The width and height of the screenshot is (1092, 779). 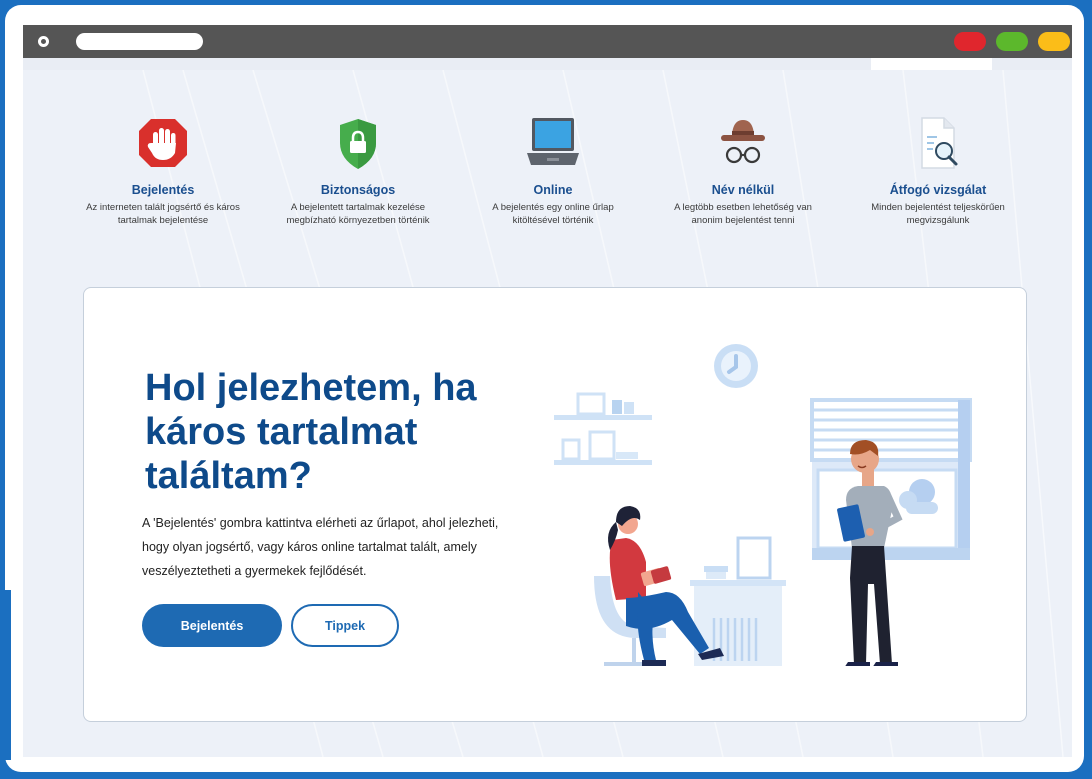 What do you see at coordinates (163, 143) in the screenshot?
I see `stop-hand-icon` at bounding box center [163, 143].